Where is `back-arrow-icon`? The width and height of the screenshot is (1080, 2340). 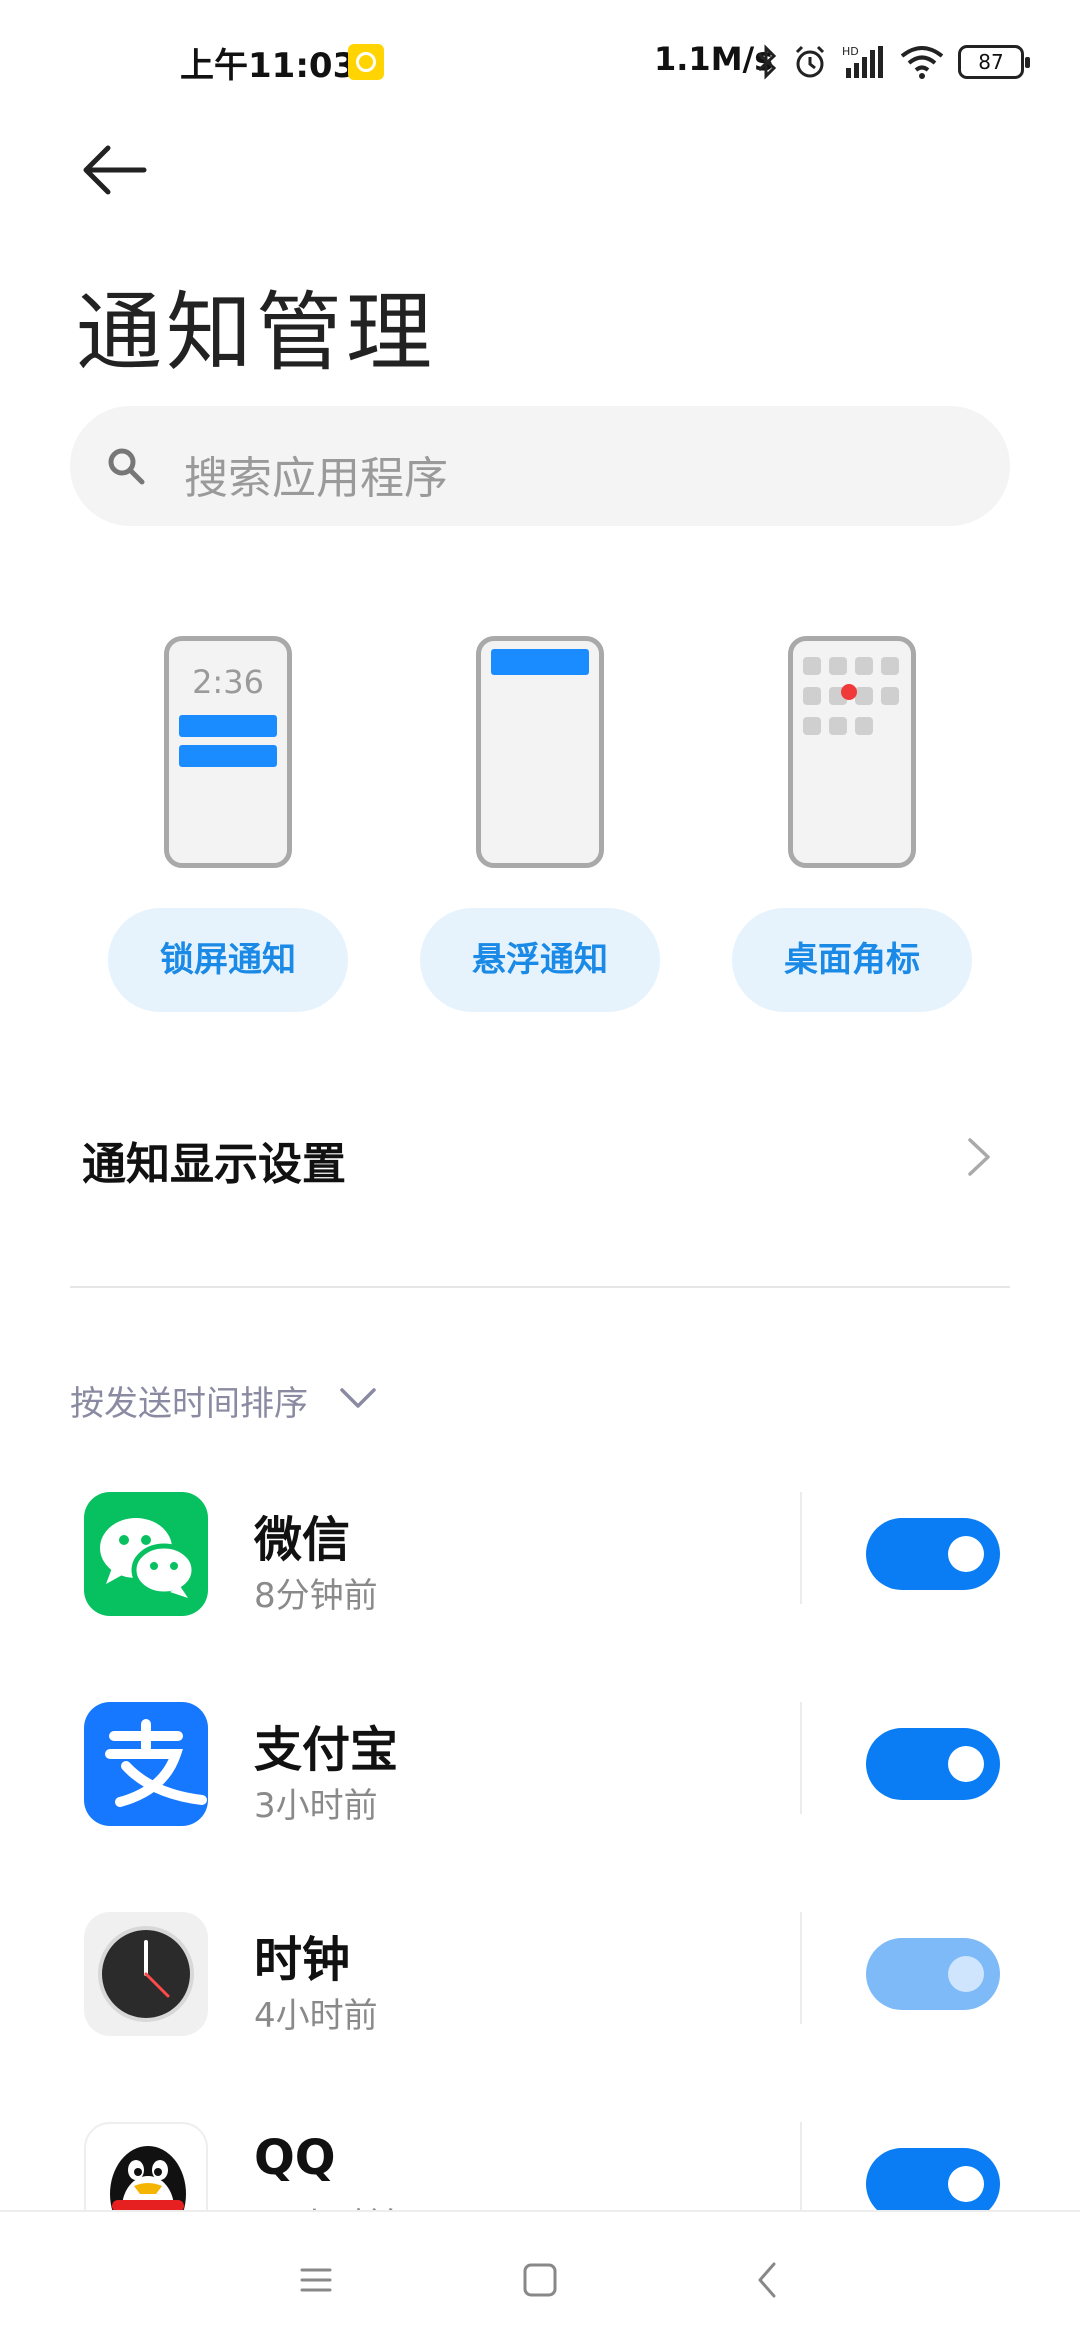 back-arrow-icon is located at coordinates (117, 170).